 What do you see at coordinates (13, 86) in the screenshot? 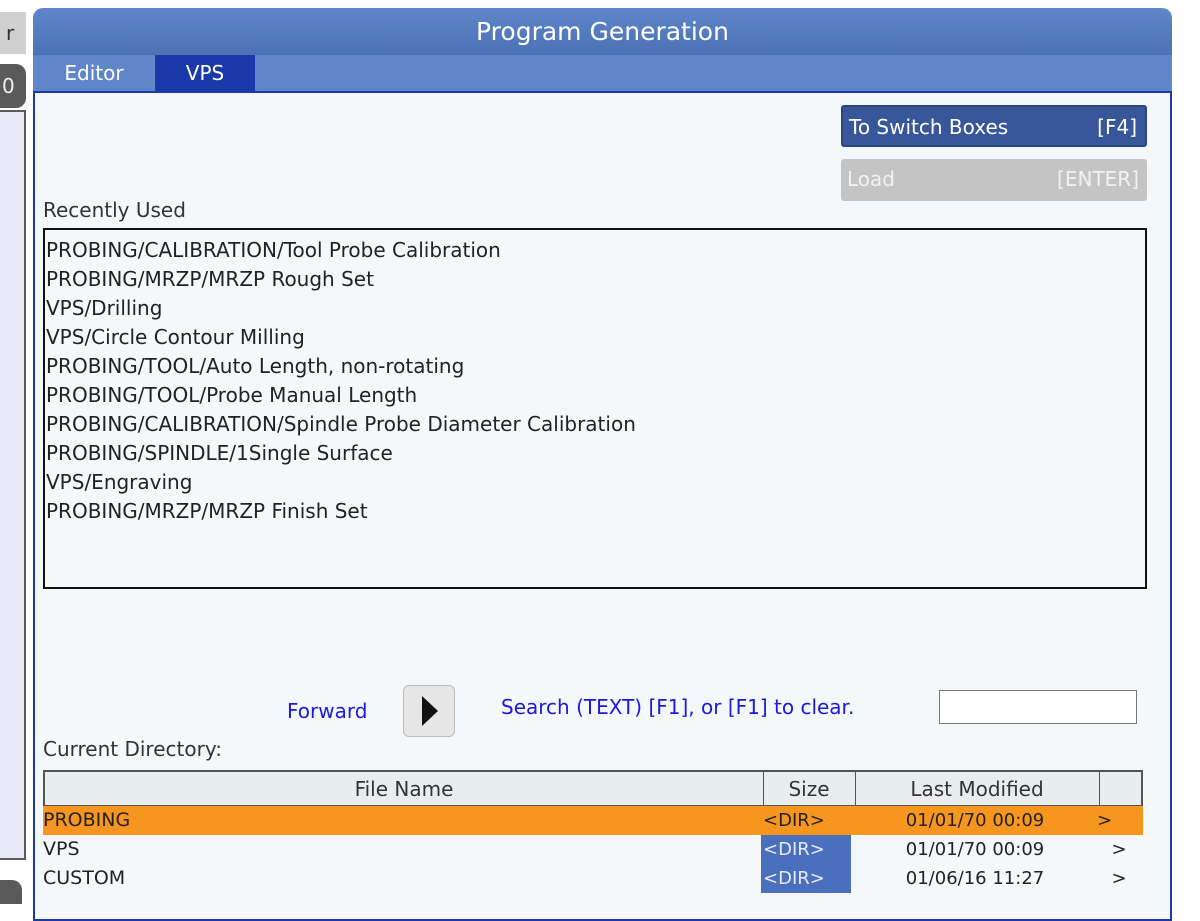
I see `left-dark-tab: 0` at bounding box center [13, 86].